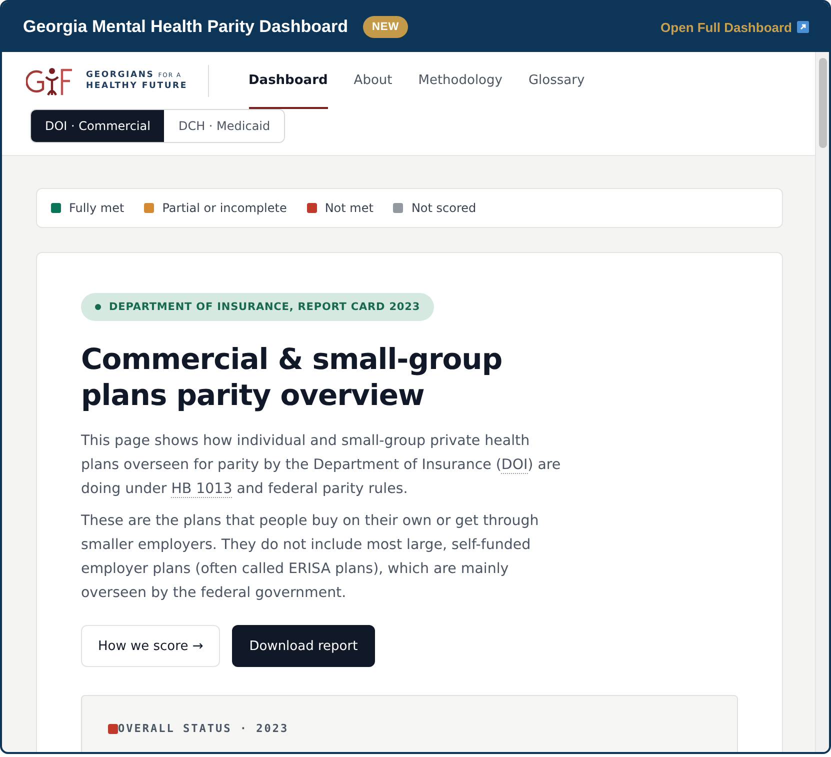 This screenshot has width=831, height=757. What do you see at coordinates (443, 208) in the screenshot?
I see `legend-label: Not scored` at bounding box center [443, 208].